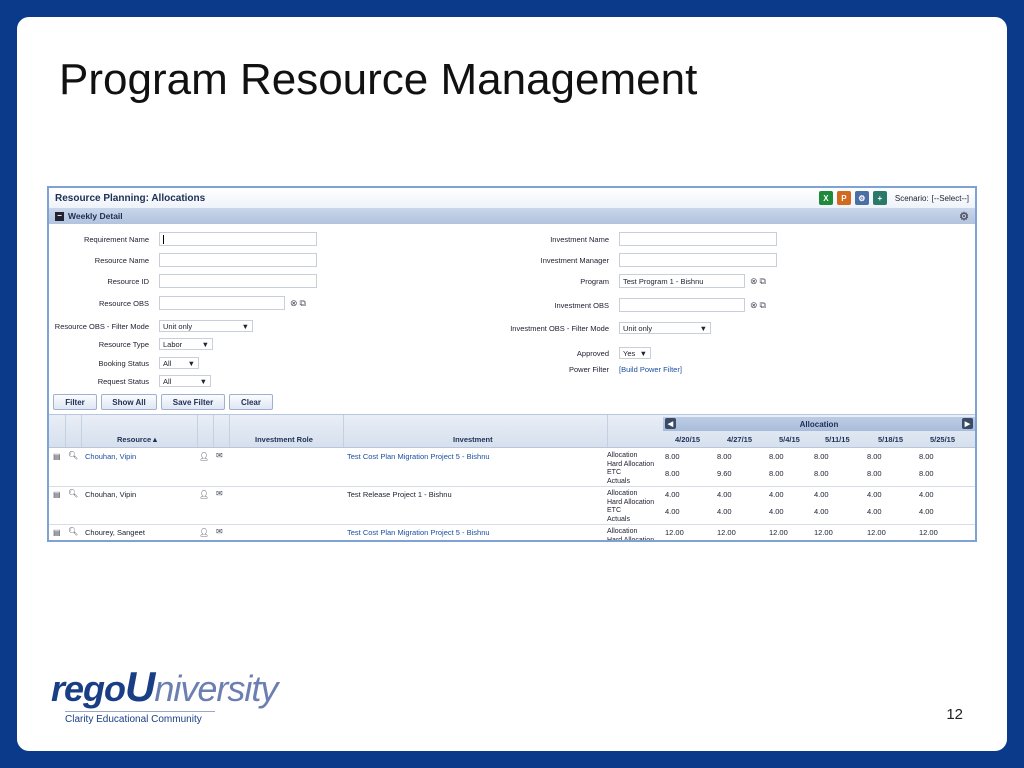 Image resolution: width=1024 pixels, height=768 pixels. Describe the element at coordinates (861, 198) in the screenshot. I see `configure-icon: ⚙` at that location.